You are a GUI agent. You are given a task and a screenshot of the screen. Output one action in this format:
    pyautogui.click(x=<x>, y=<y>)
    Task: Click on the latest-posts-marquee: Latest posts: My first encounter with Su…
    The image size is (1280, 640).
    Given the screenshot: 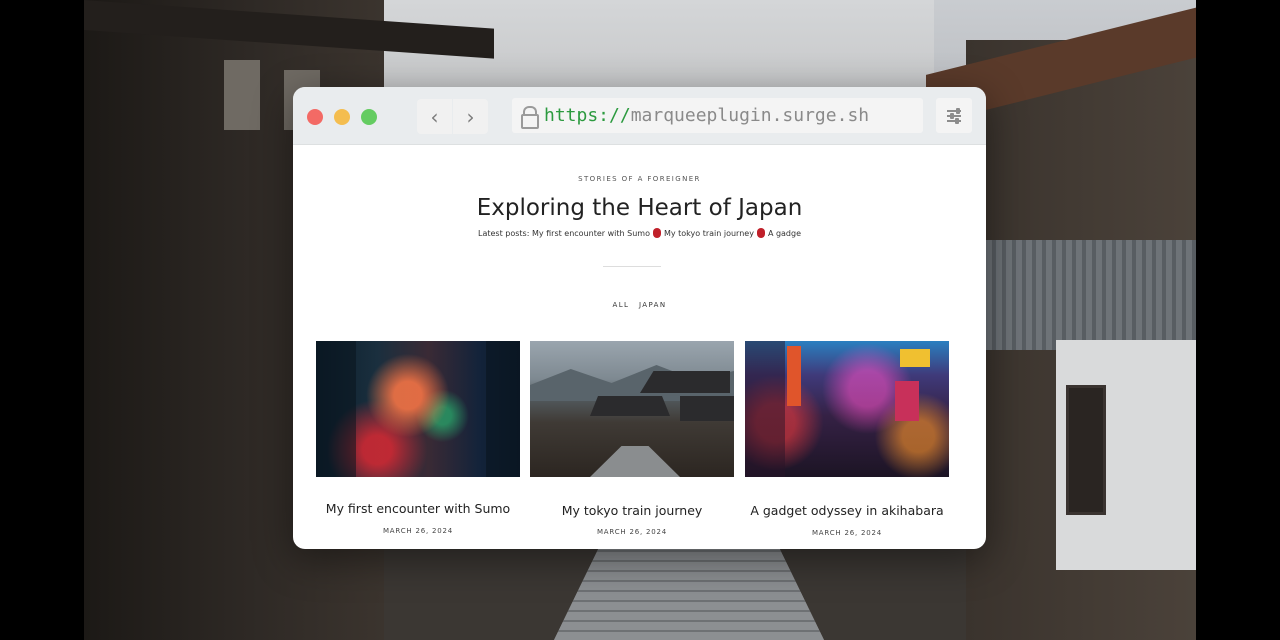 What is the action you would take?
    pyautogui.click(x=639, y=233)
    